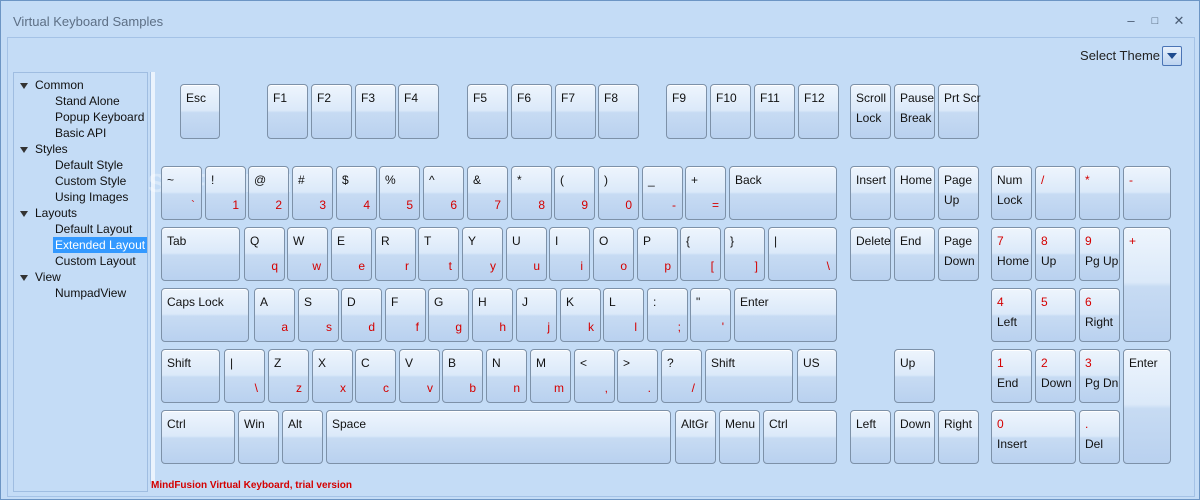  Describe the element at coordinates (870, 111) in the screenshot. I see `key-scroll: Scroll Lock` at that location.